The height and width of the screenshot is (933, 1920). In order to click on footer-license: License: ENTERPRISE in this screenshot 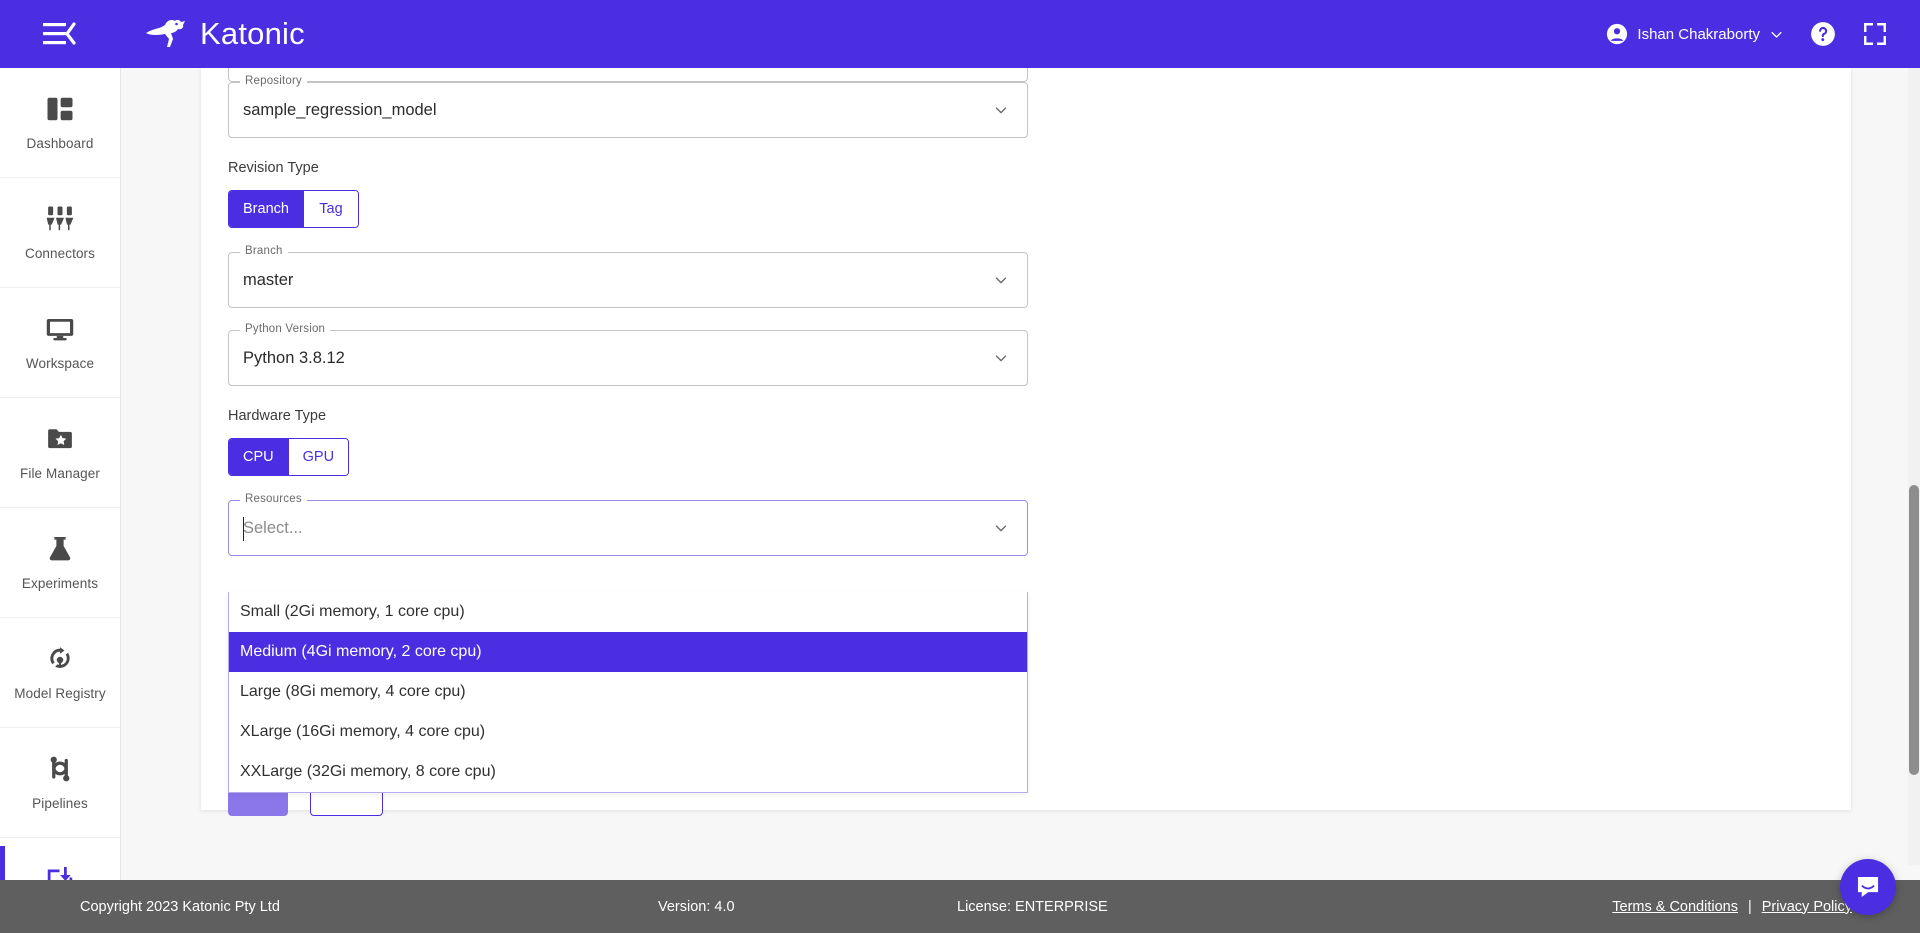, I will do `click(1032, 906)`.